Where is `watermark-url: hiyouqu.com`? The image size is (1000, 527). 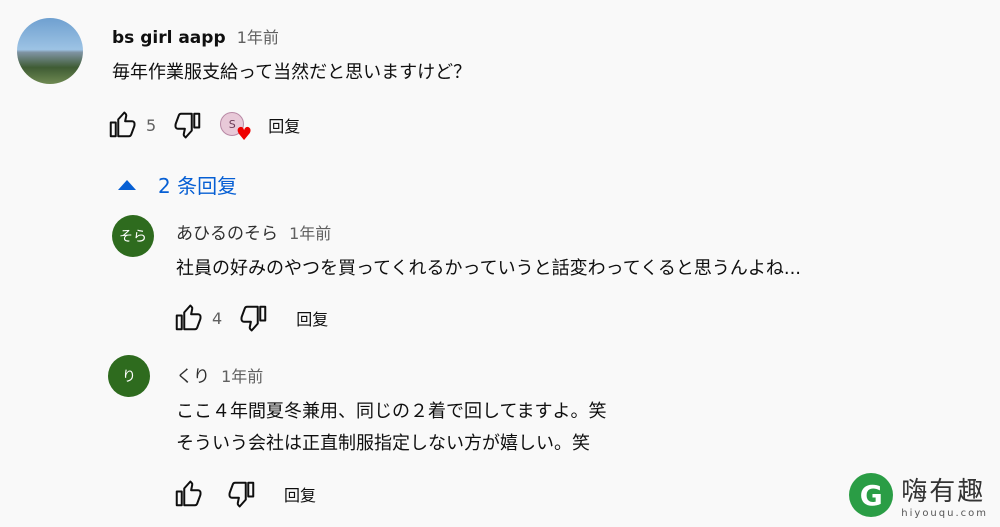 watermark-url: hiyouqu.com is located at coordinates (944, 513).